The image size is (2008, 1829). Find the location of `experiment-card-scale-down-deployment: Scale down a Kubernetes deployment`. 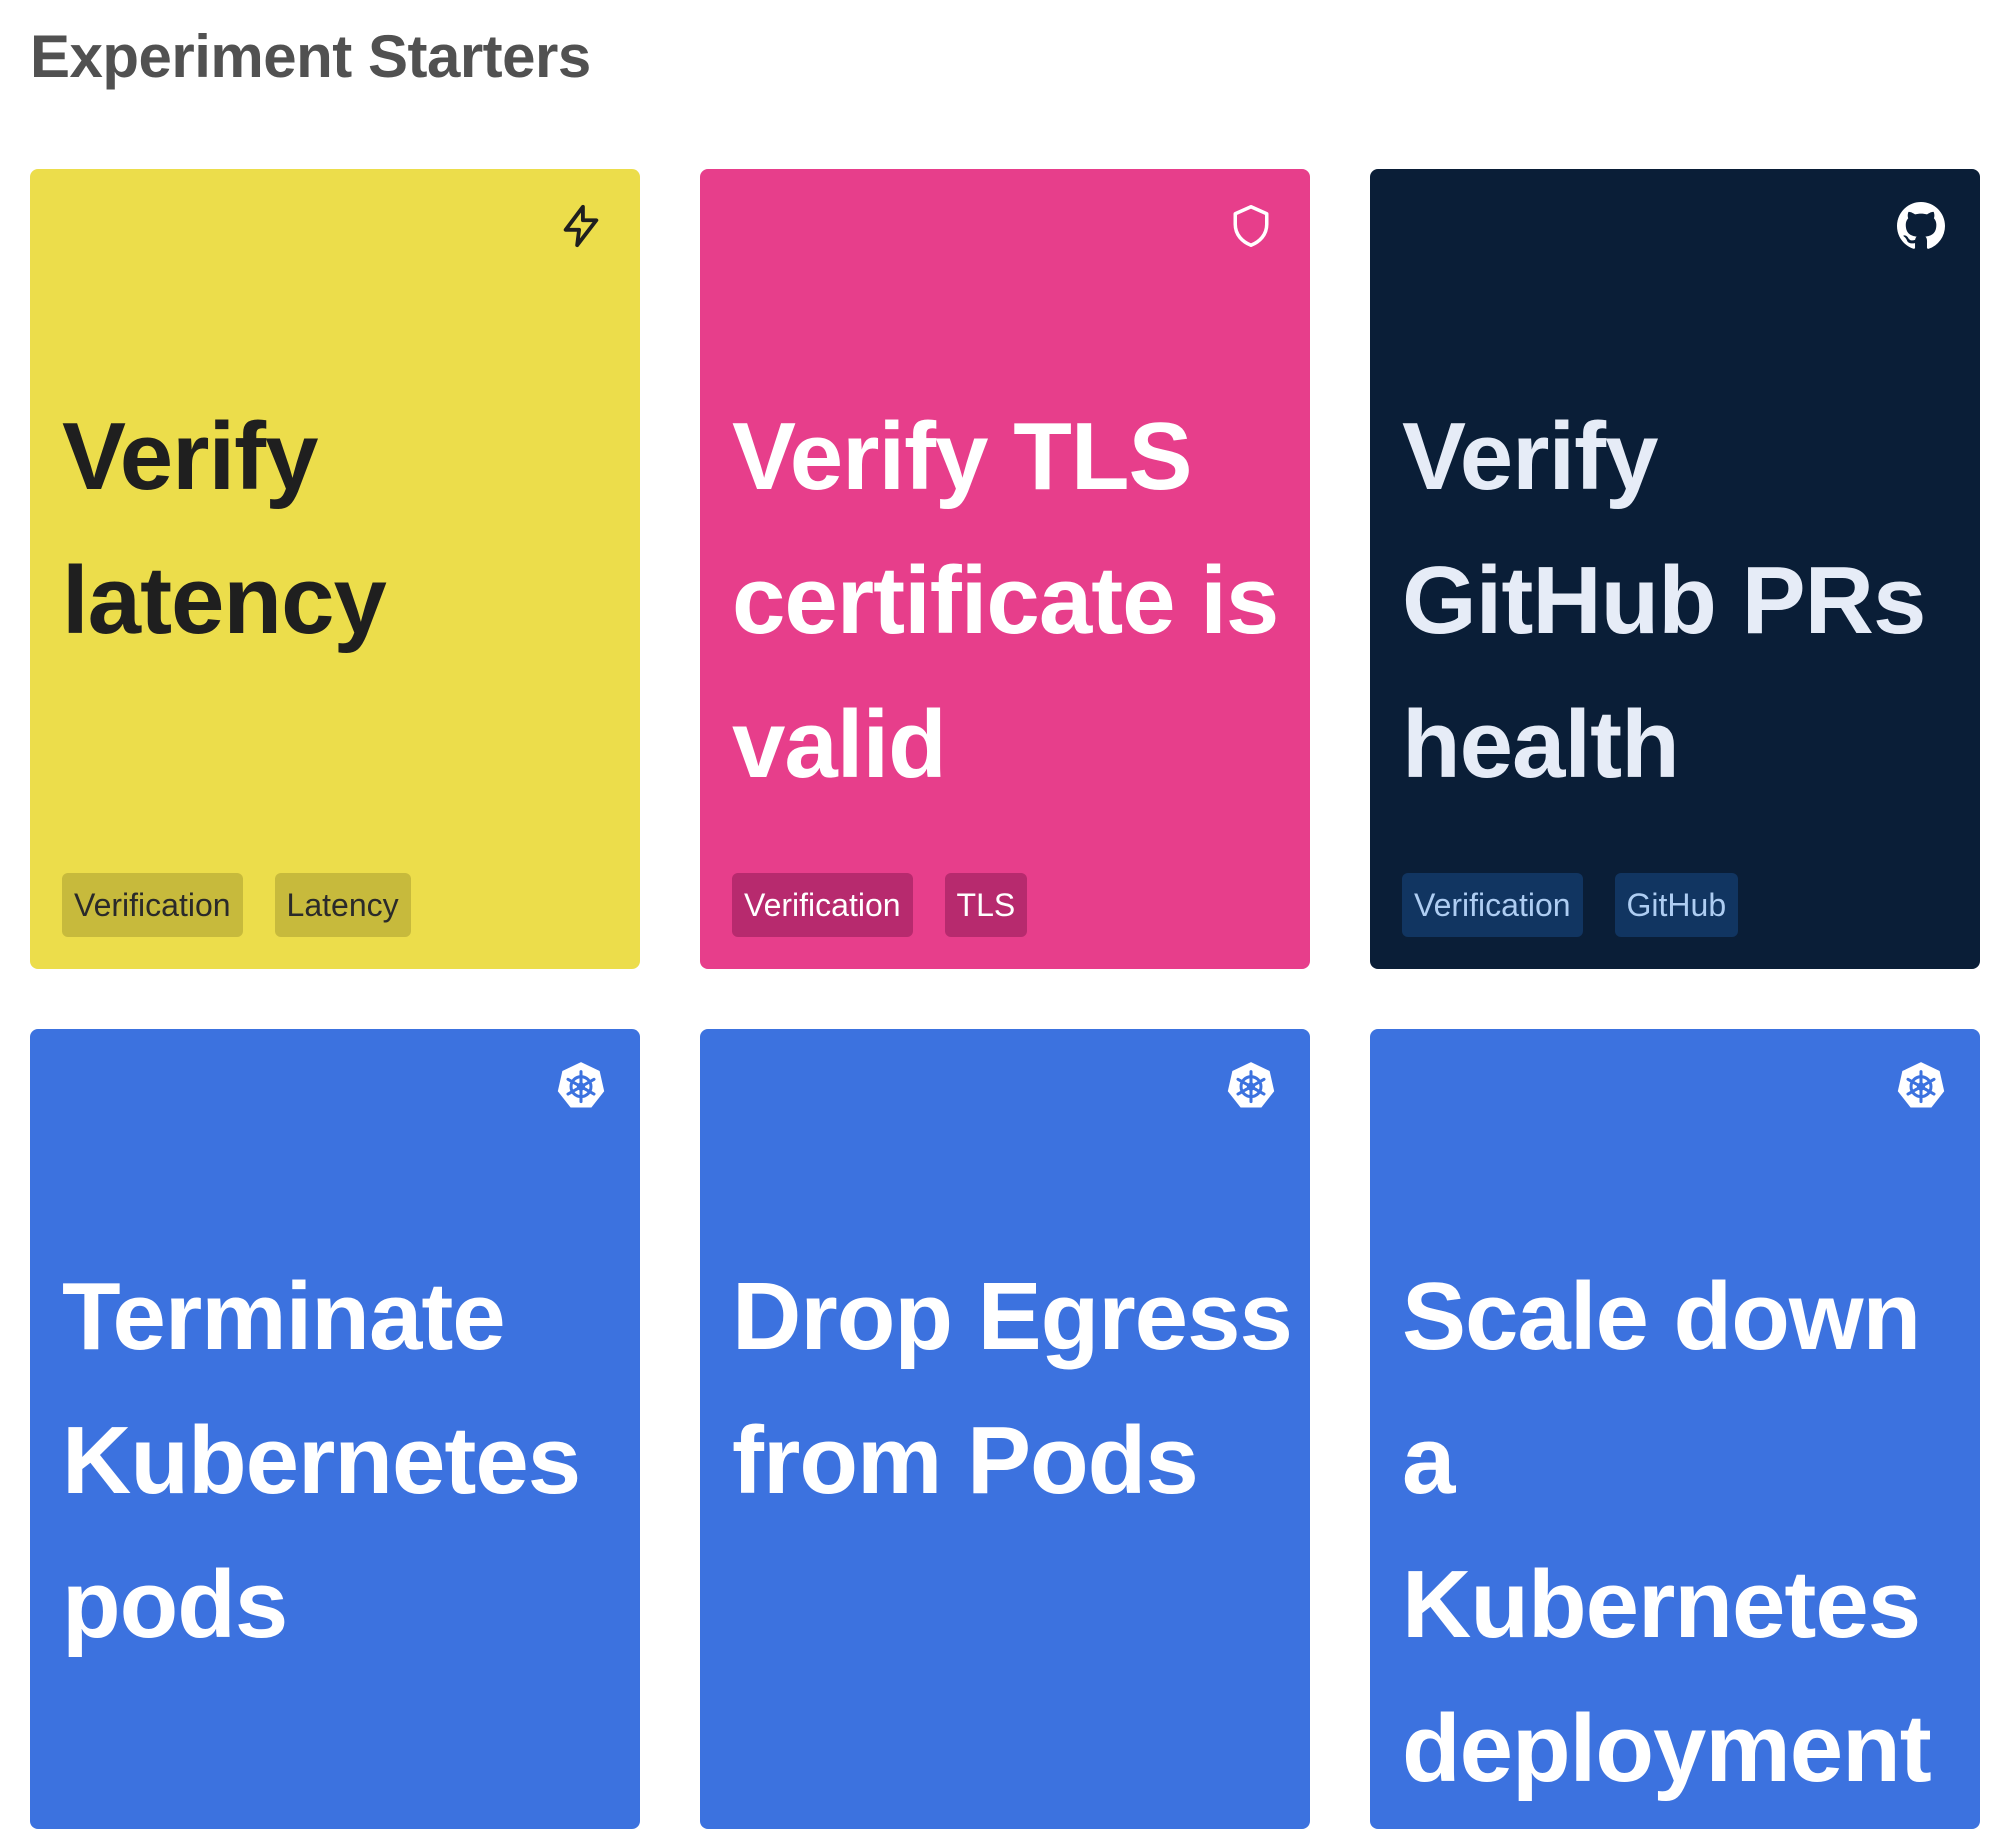

experiment-card-scale-down-deployment: Scale down a Kubernetes deployment is located at coordinates (1675, 1429).